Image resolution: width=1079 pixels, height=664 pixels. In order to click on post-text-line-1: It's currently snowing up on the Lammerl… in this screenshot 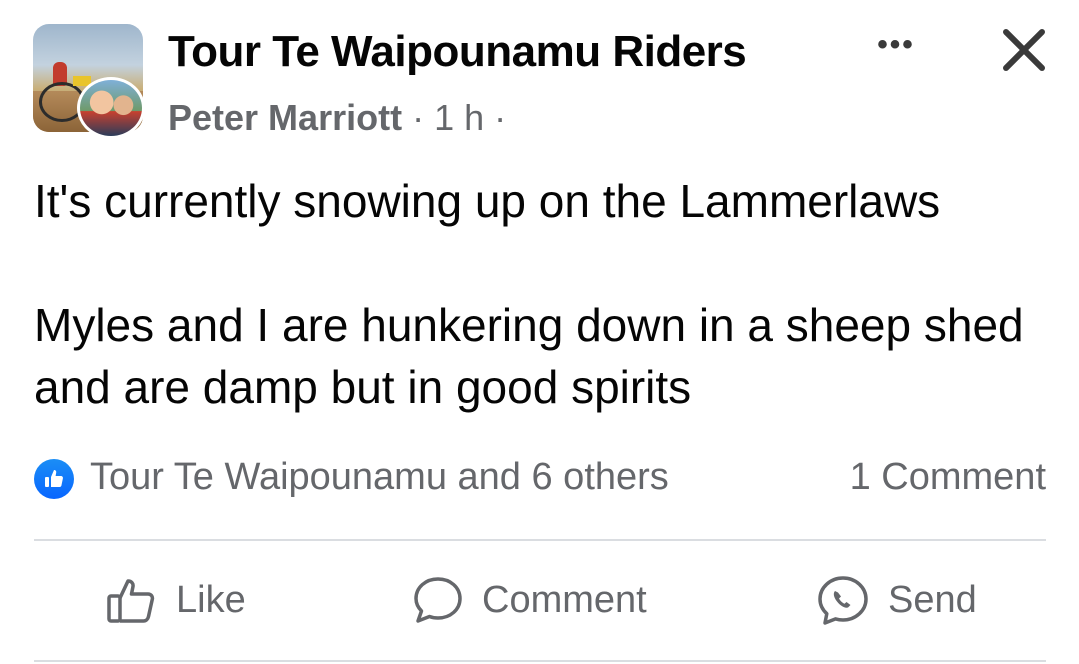, I will do `click(487, 201)`.